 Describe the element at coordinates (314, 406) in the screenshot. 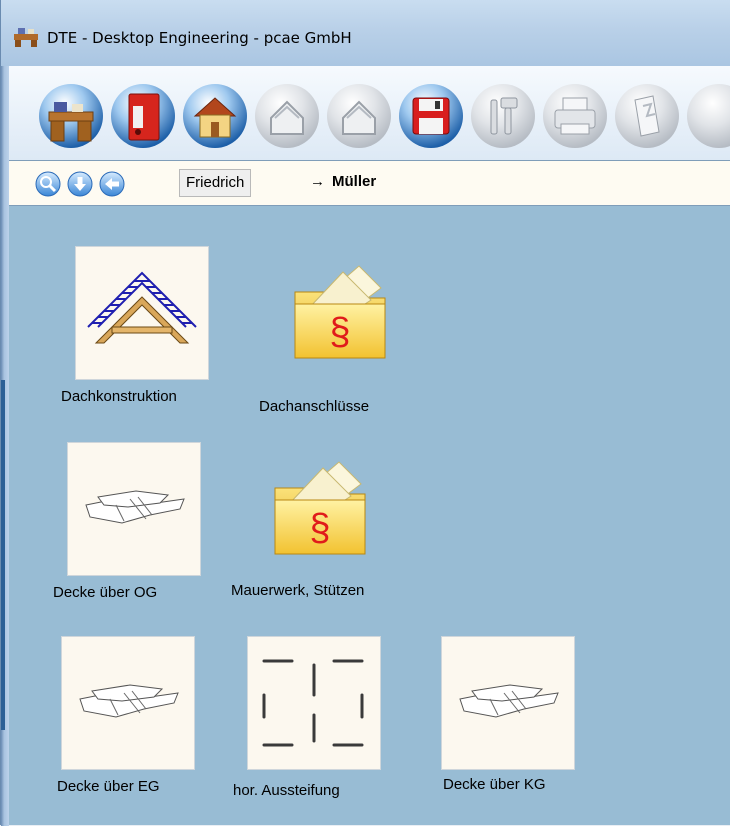

I see `item-label: Dachanschlüsse` at that location.